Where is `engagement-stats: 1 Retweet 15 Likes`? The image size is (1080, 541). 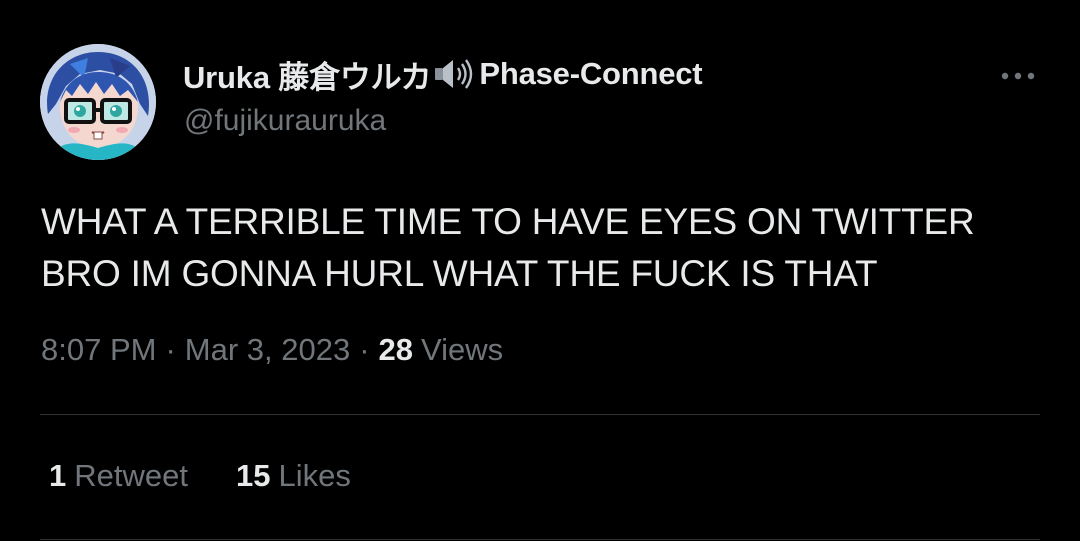 engagement-stats: 1 Retweet 15 Likes is located at coordinates (200, 476).